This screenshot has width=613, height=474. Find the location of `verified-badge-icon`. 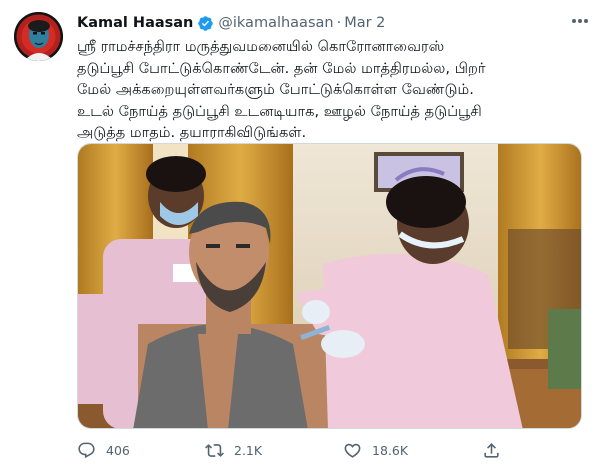

verified-badge-icon is located at coordinates (206, 23).